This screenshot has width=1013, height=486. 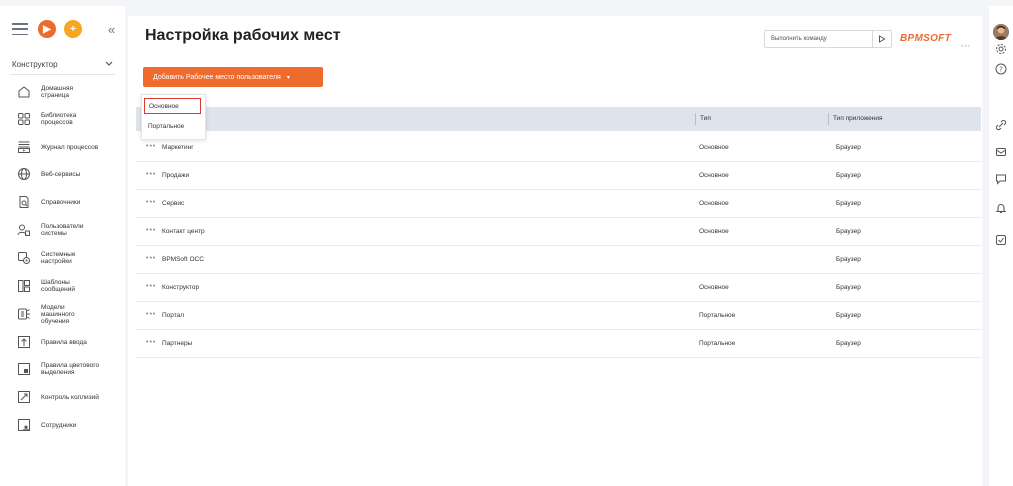 I want to click on sidebar-item-input-rules: Правила ввода, so click(x=62, y=342).